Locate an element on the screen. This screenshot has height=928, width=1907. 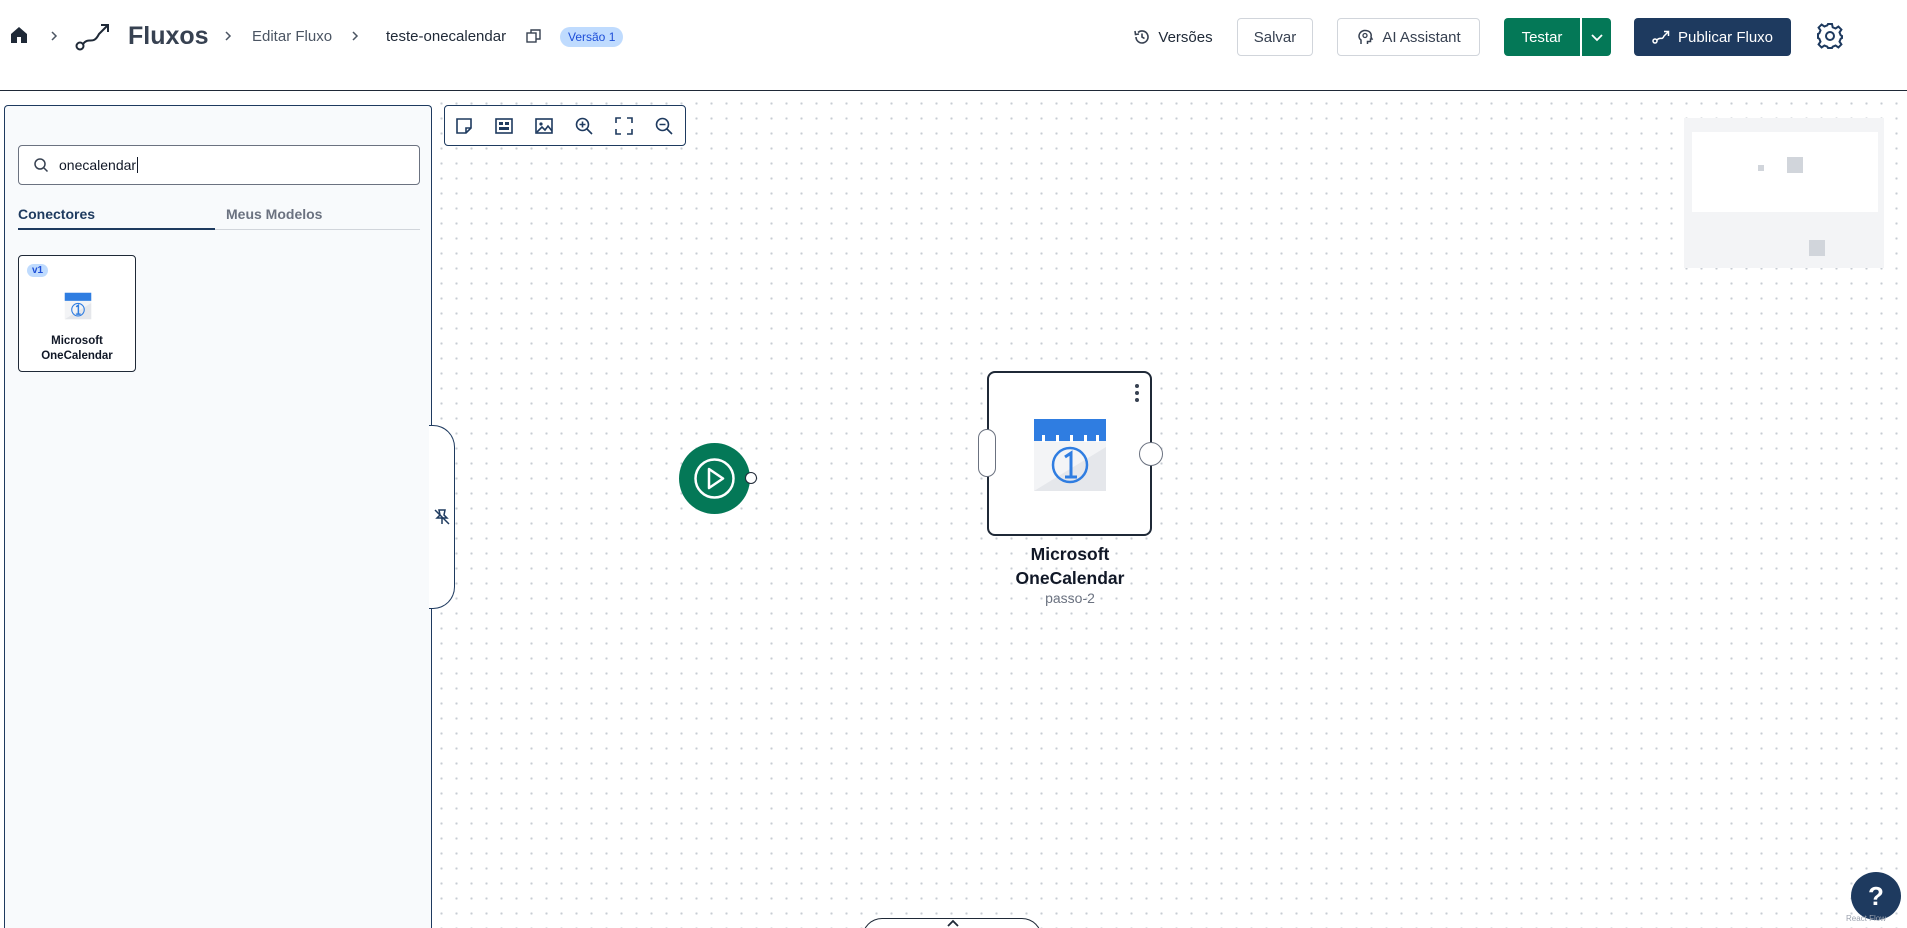
history-icon is located at coordinates (1142, 37).